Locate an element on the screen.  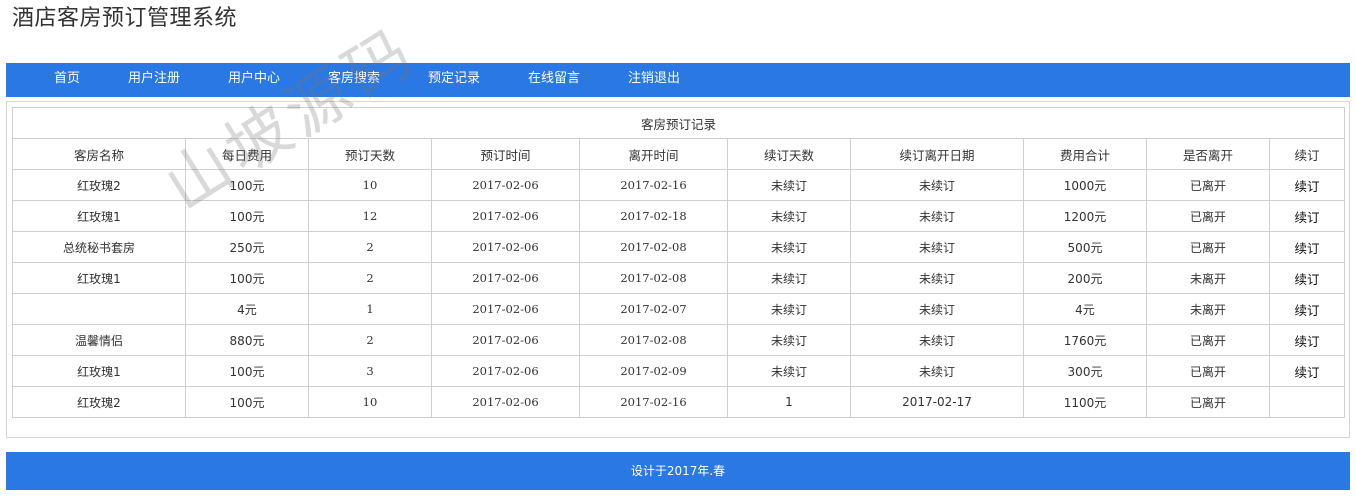
footer-text: 设计于2017年.春 is located at coordinates (678, 471).